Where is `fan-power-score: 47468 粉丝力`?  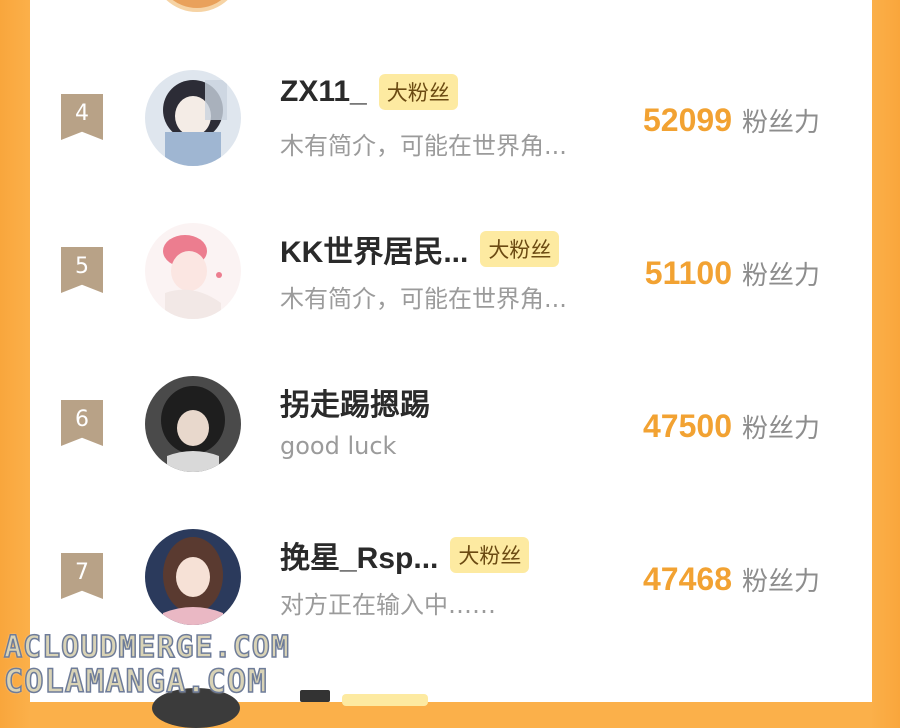 fan-power-score: 47468 粉丝力 is located at coordinates (731, 579).